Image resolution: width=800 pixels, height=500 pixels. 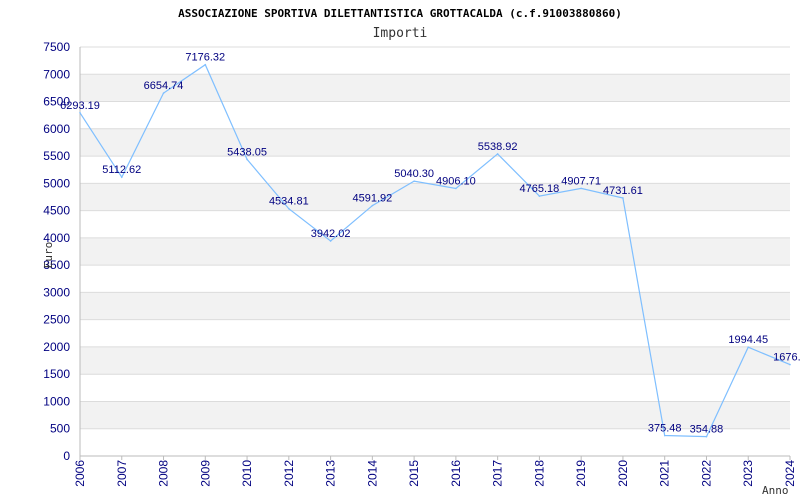 I want to click on data-label: 4907.71, so click(x=581, y=181).